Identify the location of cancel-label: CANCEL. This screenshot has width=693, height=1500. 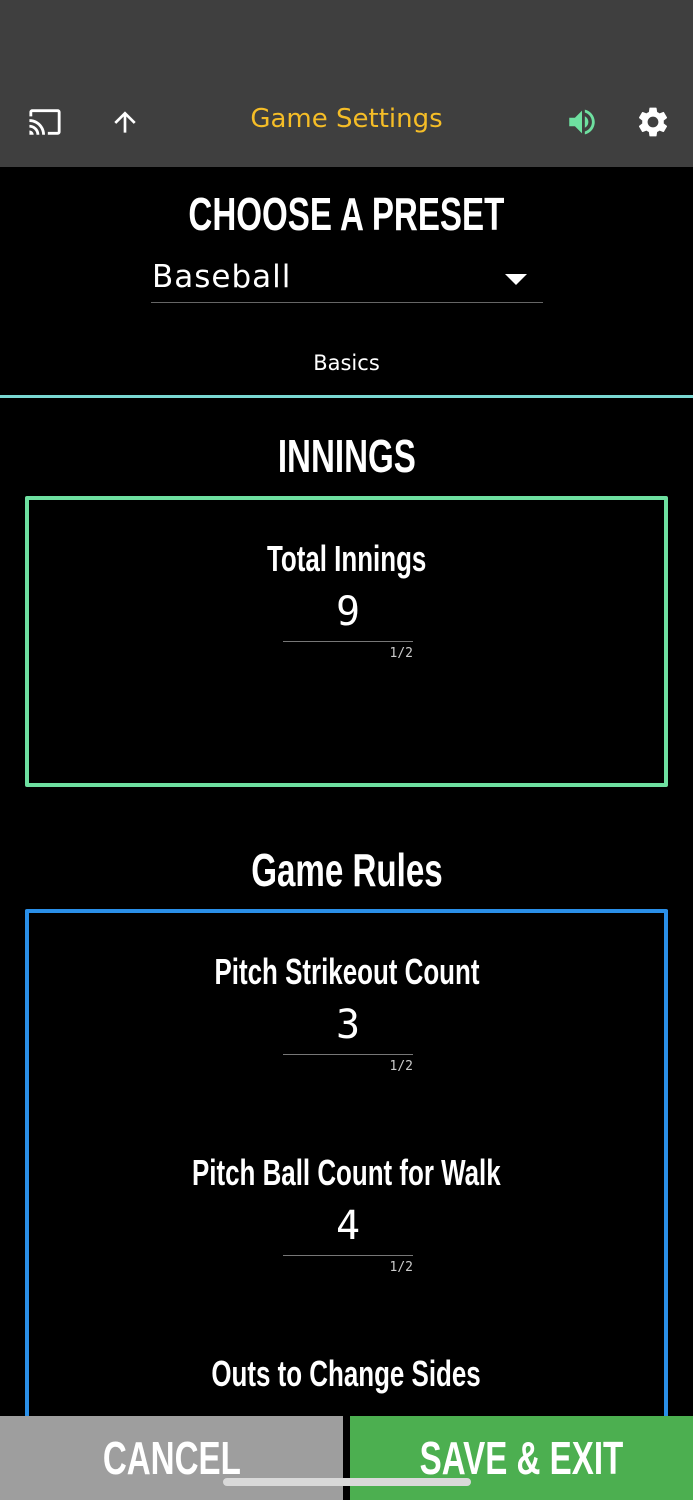
(171, 1458).